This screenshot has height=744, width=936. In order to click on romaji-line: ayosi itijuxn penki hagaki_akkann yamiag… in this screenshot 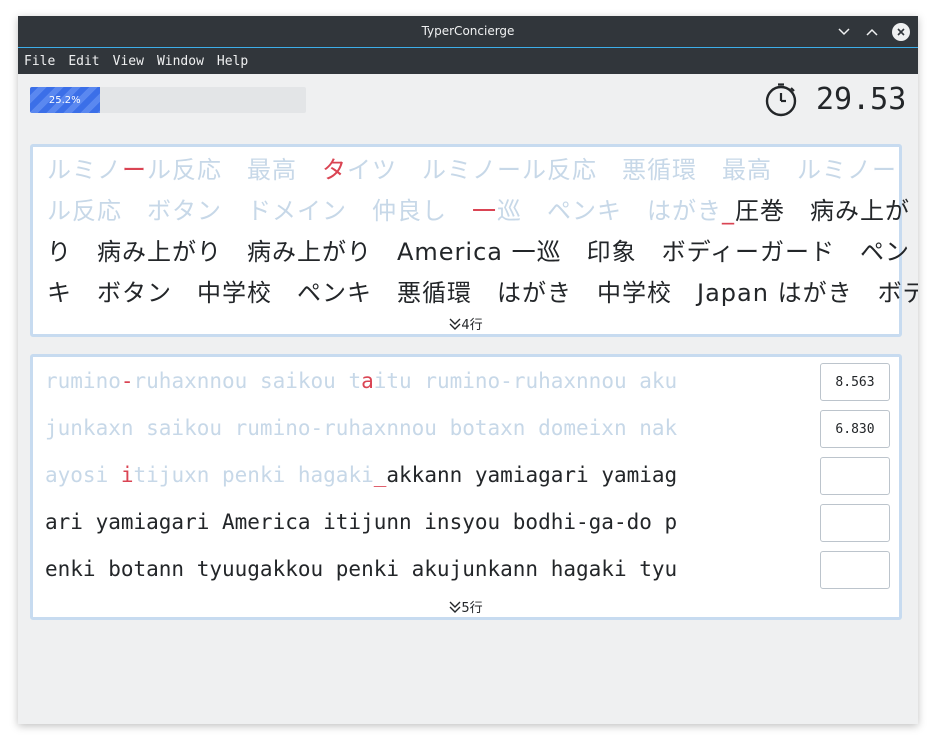, I will do `click(361, 475)`.